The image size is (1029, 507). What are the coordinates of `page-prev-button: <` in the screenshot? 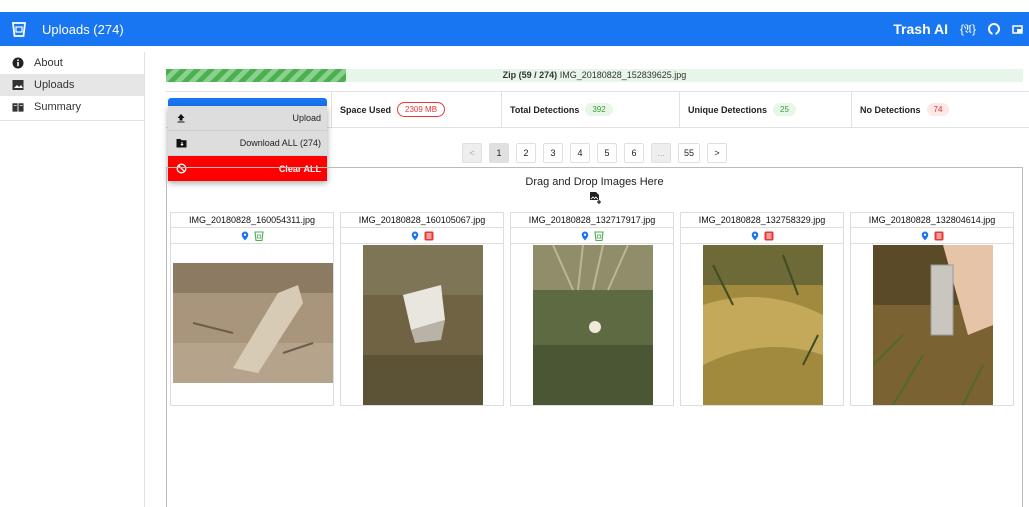 It's located at (472, 153).